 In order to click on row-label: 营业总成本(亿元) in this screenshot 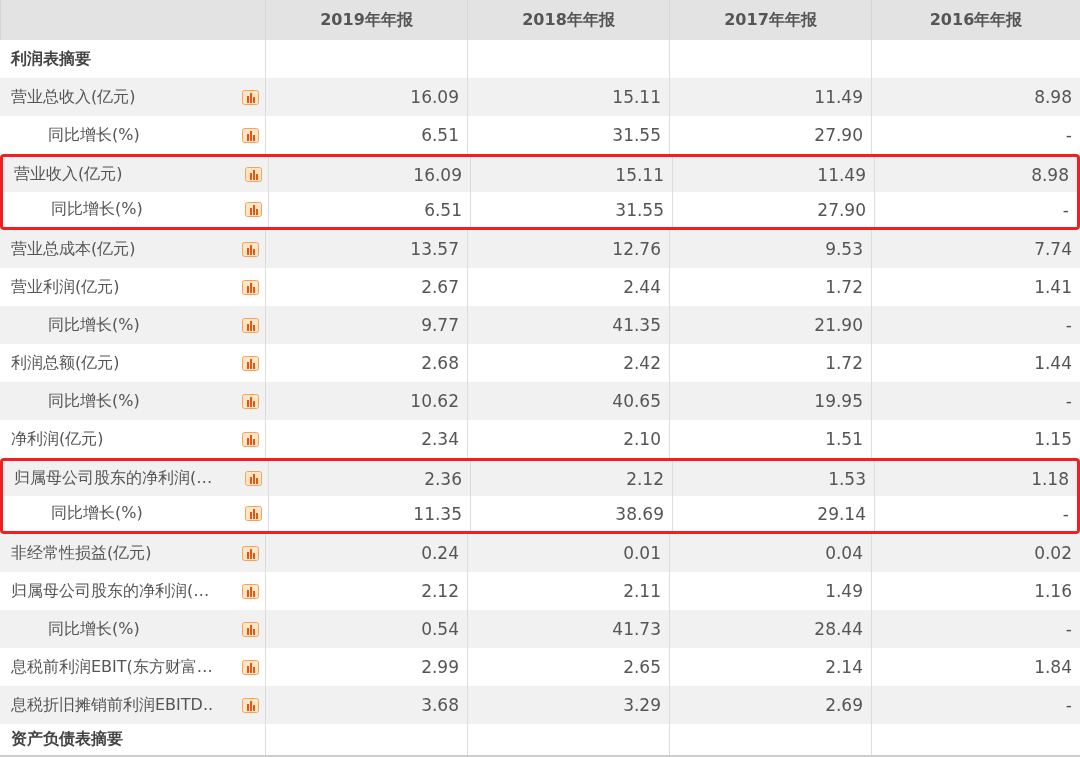, I will do `click(73, 249)`.